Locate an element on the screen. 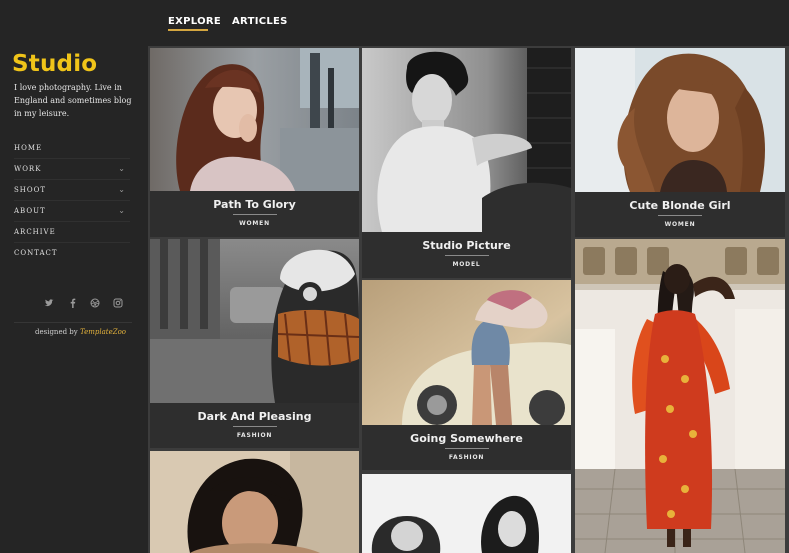  gallery-card-going-somewhere: Going Somewhere FASHION is located at coordinates (466, 375).